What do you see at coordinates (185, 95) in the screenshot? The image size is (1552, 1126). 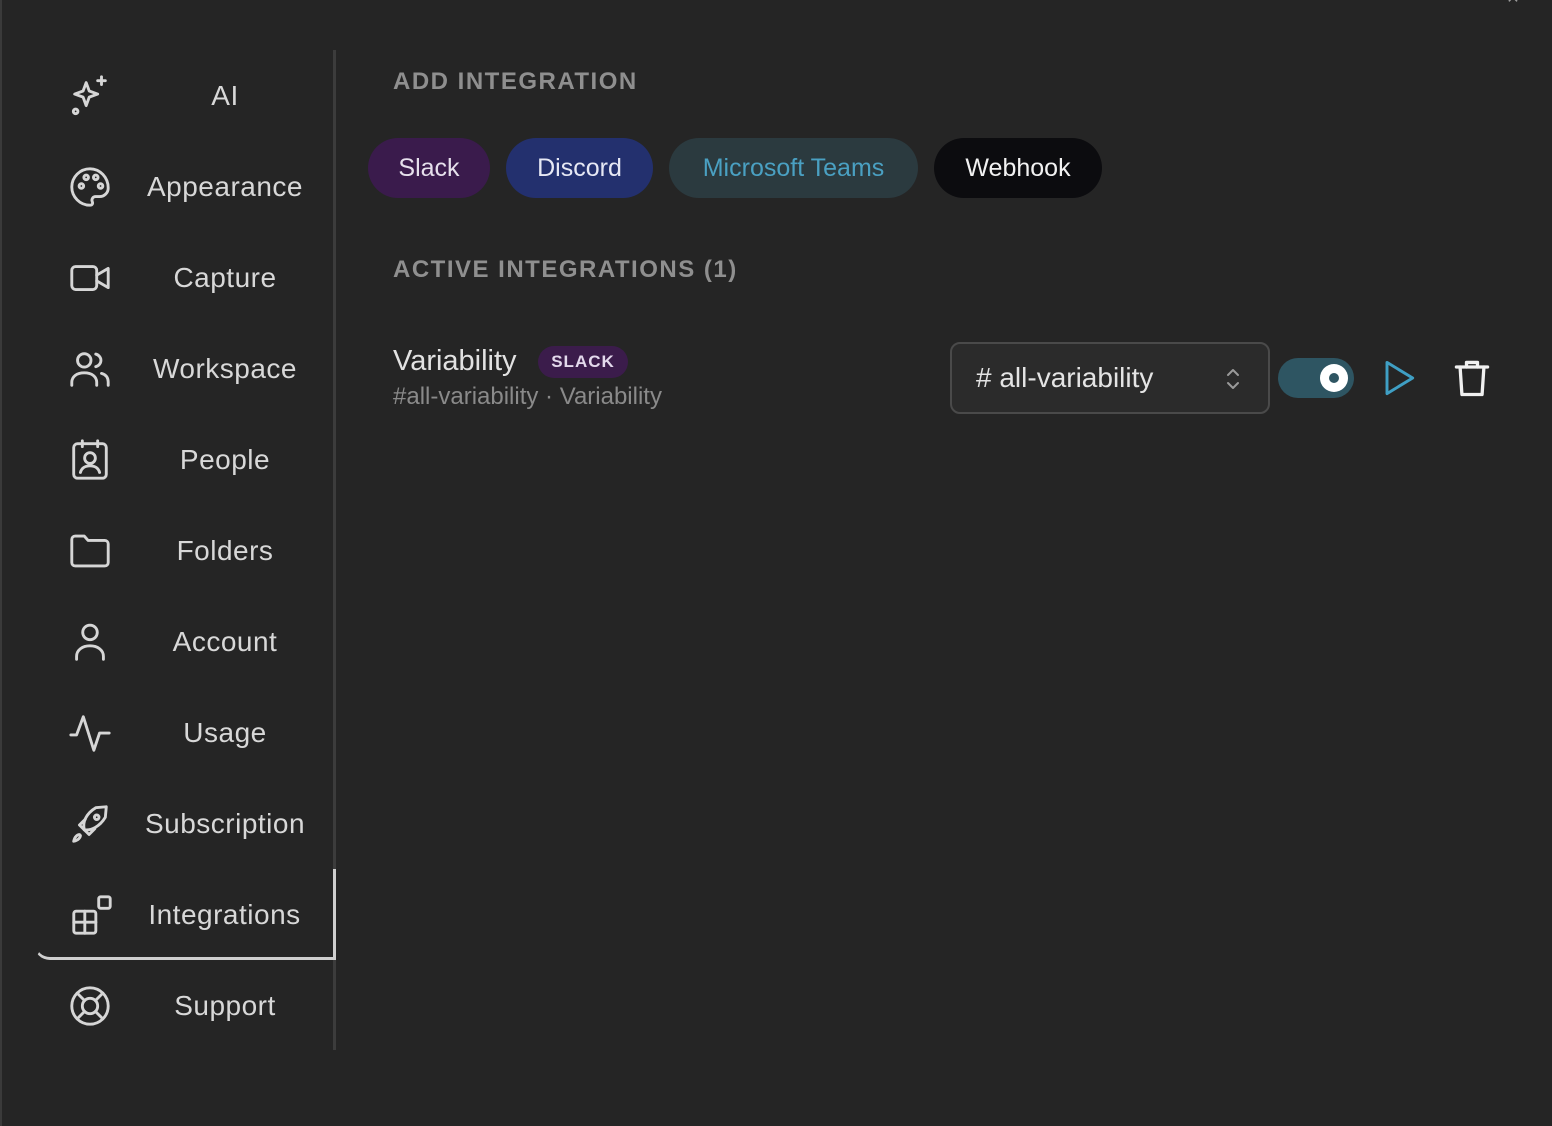 I see `sidebar-item-ai: AI` at bounding box center [185, 95].